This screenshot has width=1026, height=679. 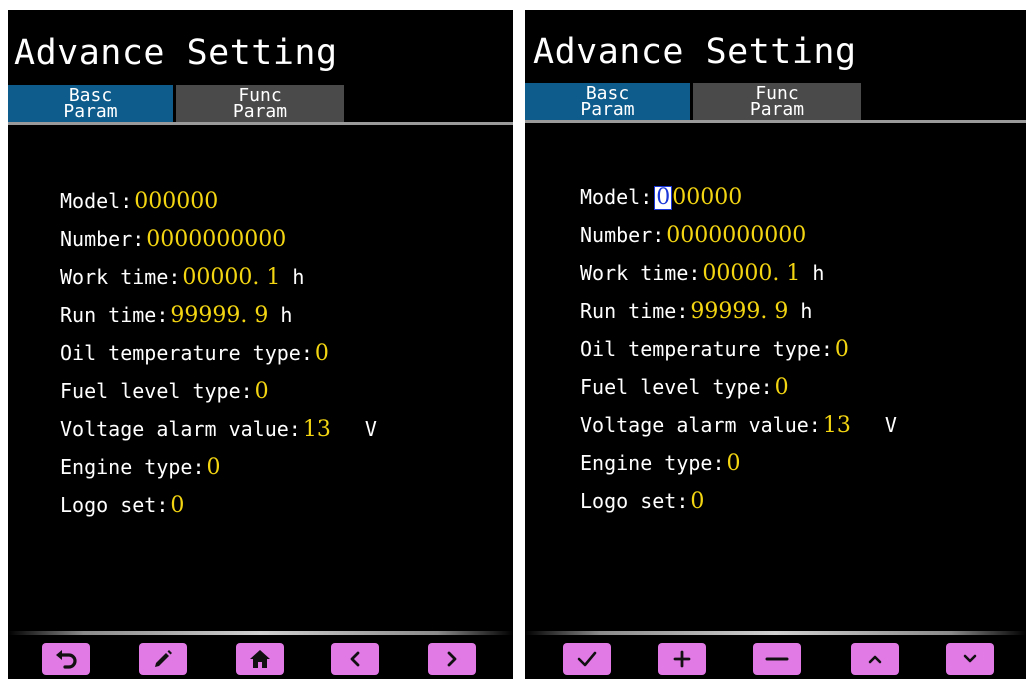 I want to click on param-value-editing: 000000, so click(x=698, y=197).